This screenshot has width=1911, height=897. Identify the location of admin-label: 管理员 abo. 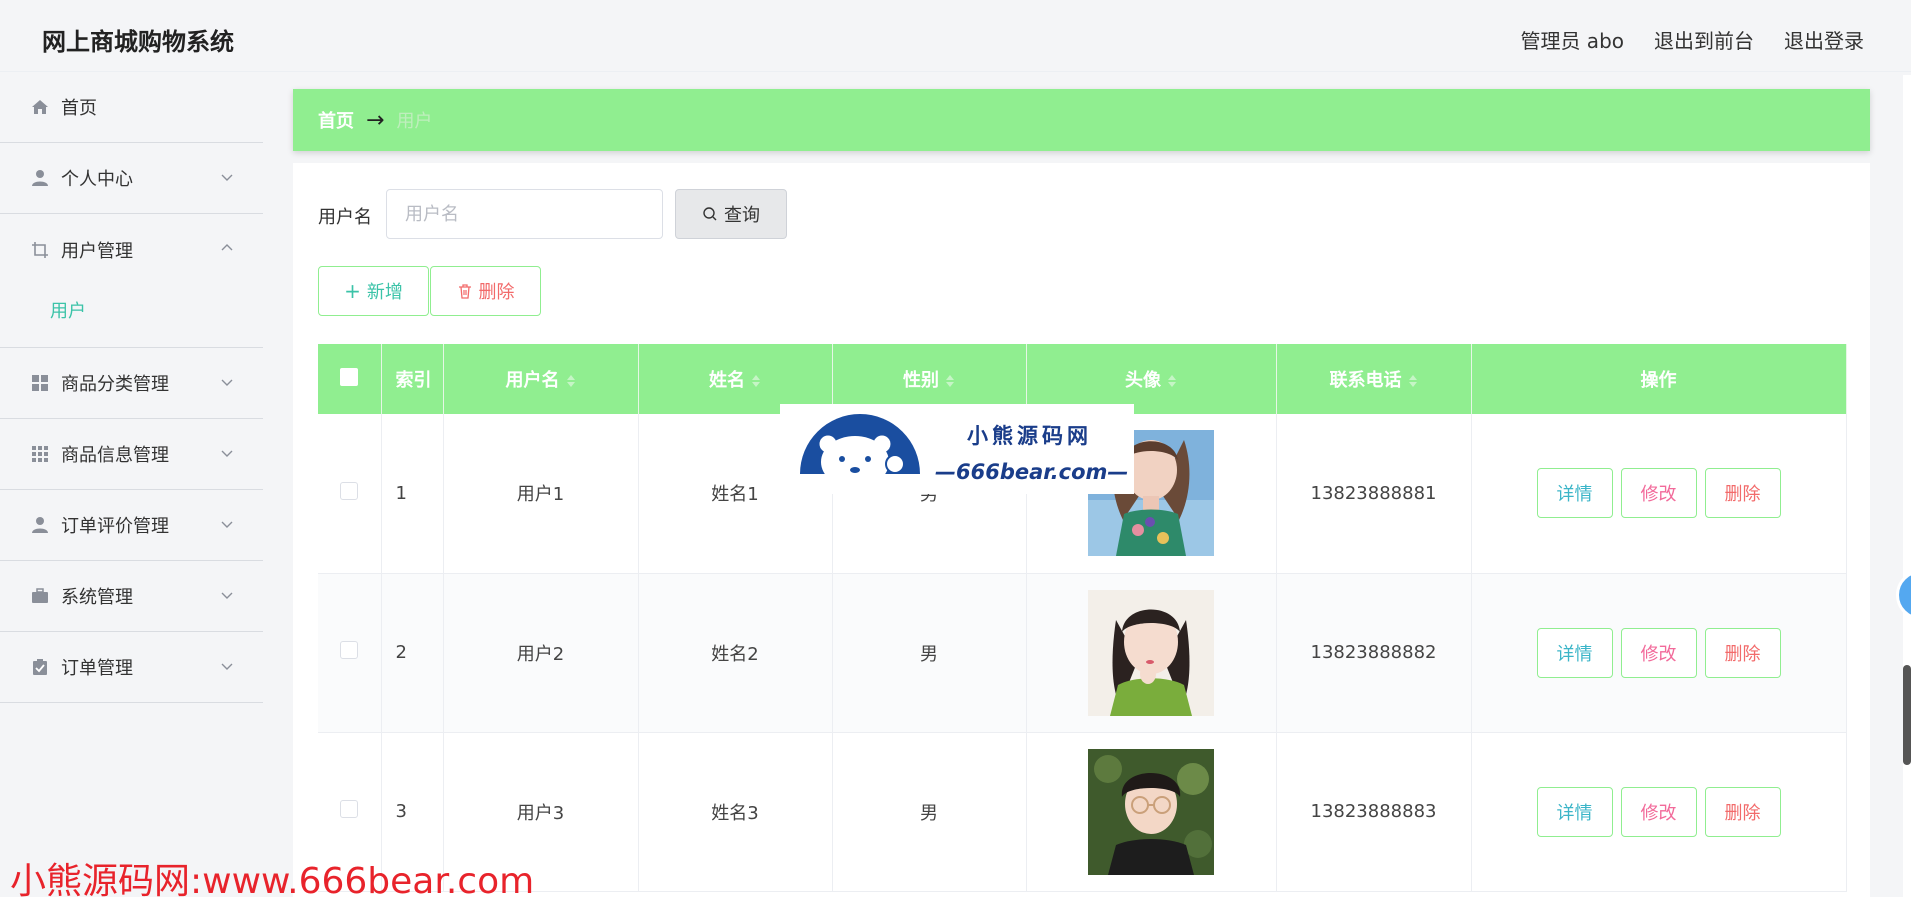
(1572, 39).